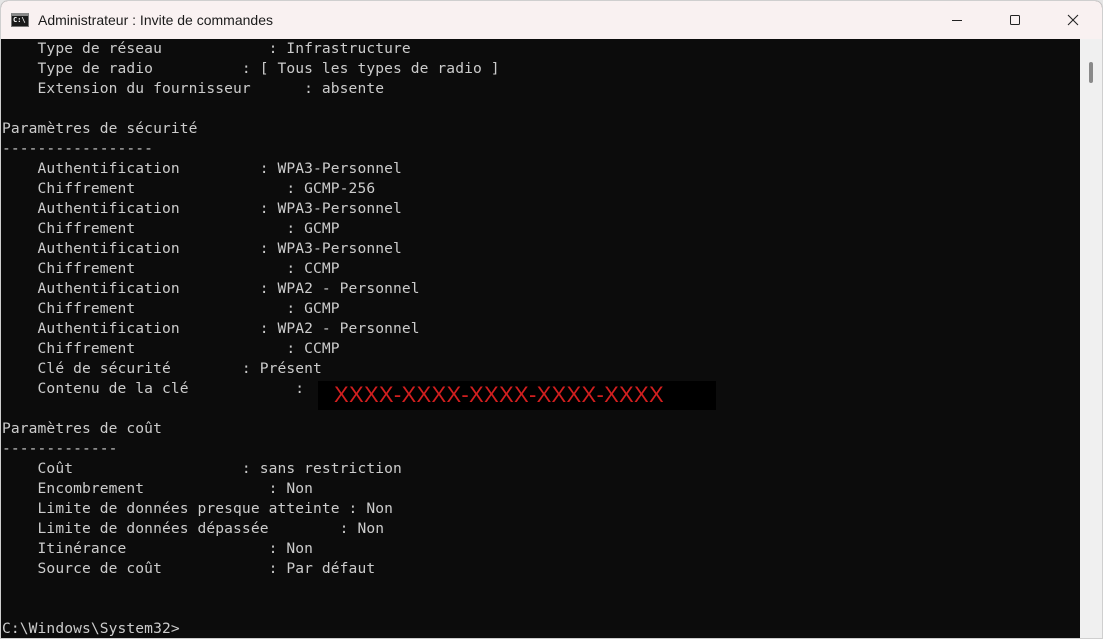 This screenshot has width=1103, height=639. Describe the element at coordinates (193, 88) in the screenshot. I see `console-line: Extension du fournisseur : absente` at that location.